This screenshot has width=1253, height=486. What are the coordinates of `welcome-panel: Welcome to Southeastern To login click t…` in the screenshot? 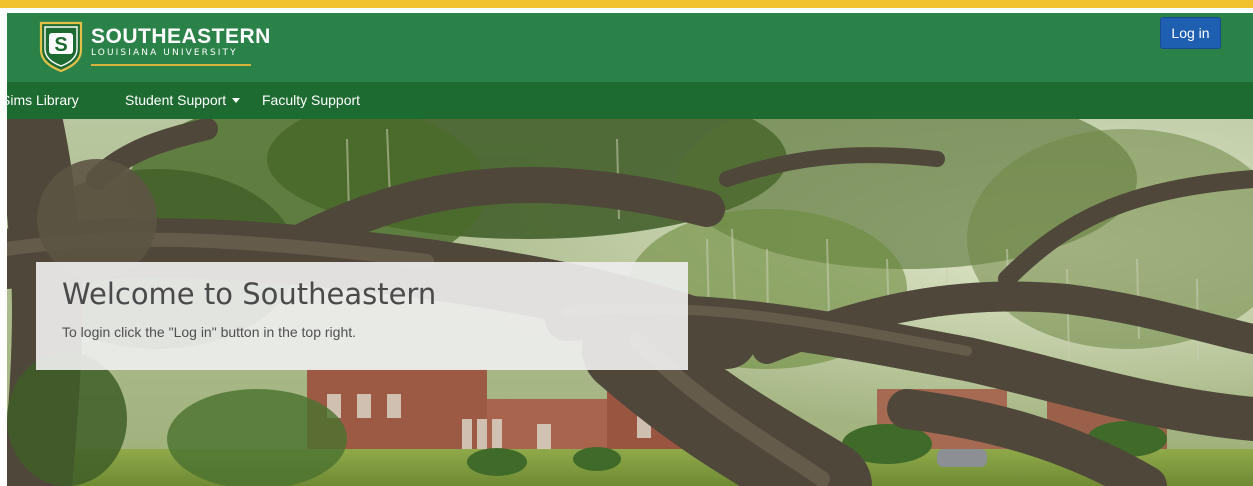 It's located at (362, 316).